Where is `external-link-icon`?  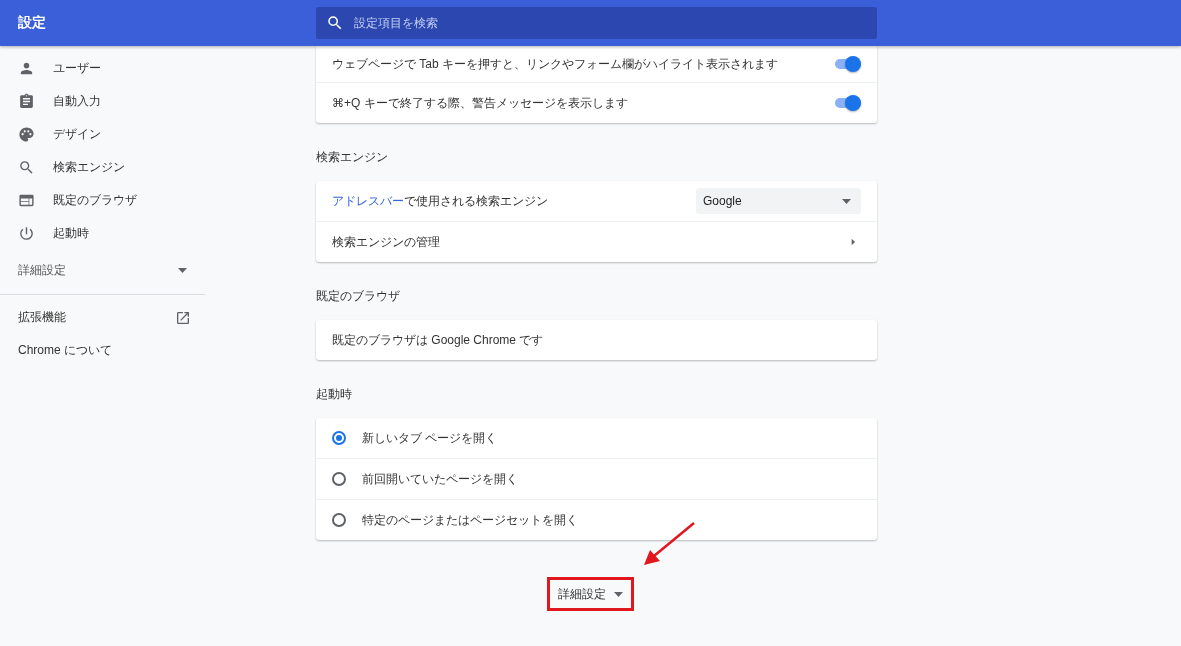 external-link-icon is located at coordinates (183, 317).